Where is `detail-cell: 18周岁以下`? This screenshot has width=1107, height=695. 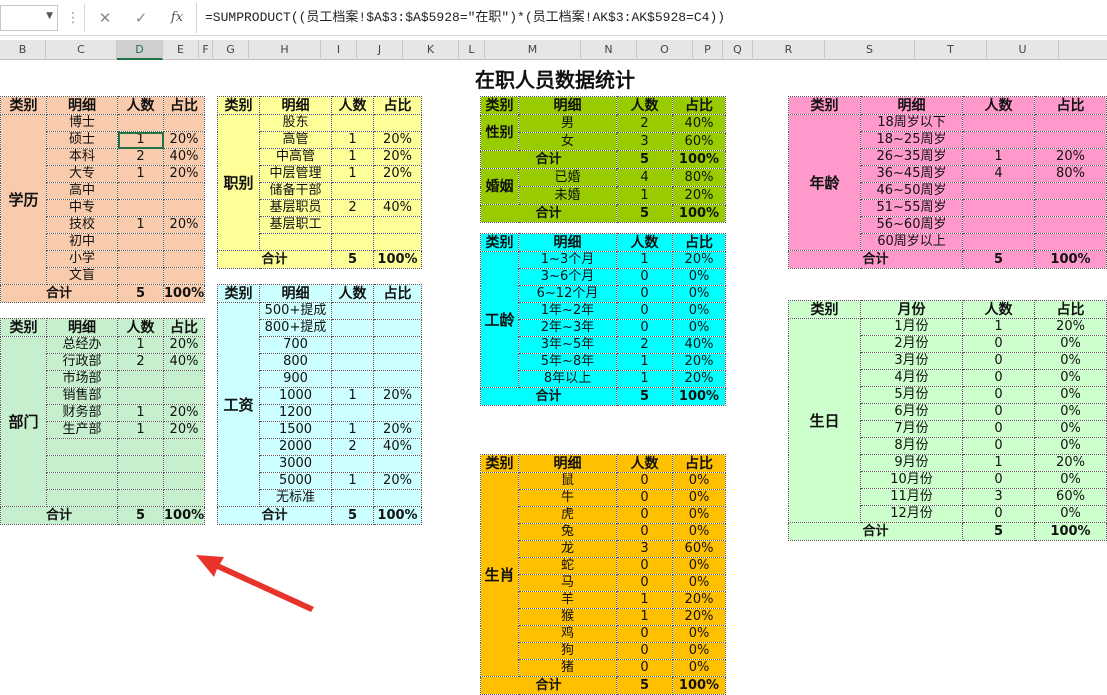
detail-cell: 18周岁以下 is located at coordinates (911, 123).